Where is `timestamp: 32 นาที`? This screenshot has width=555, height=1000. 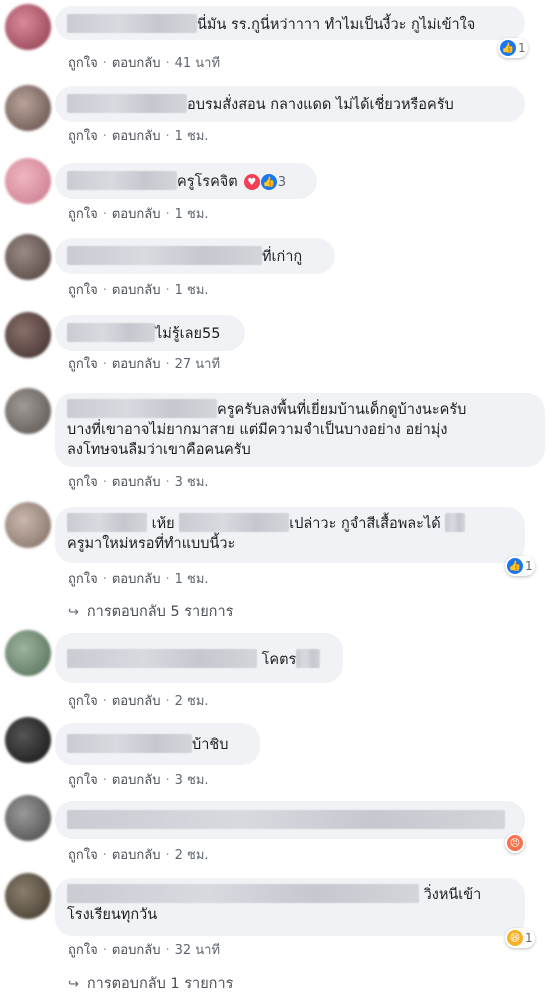 timestamp: 32 นาที is located at coordinates (197, 950).